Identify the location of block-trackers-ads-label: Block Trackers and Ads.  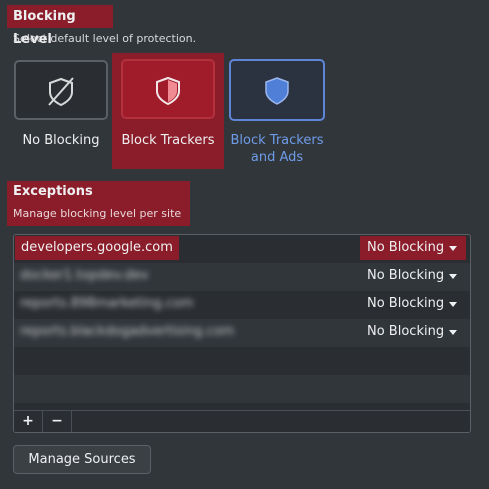
(277, 149).